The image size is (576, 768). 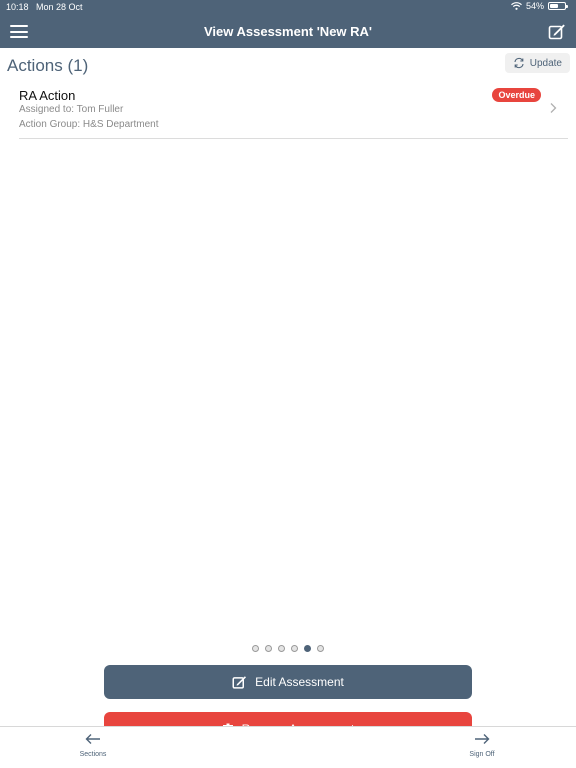 I want to click on status-bar: 10:18 Mon 28 Oct 54%, so click(x=288, y=7).